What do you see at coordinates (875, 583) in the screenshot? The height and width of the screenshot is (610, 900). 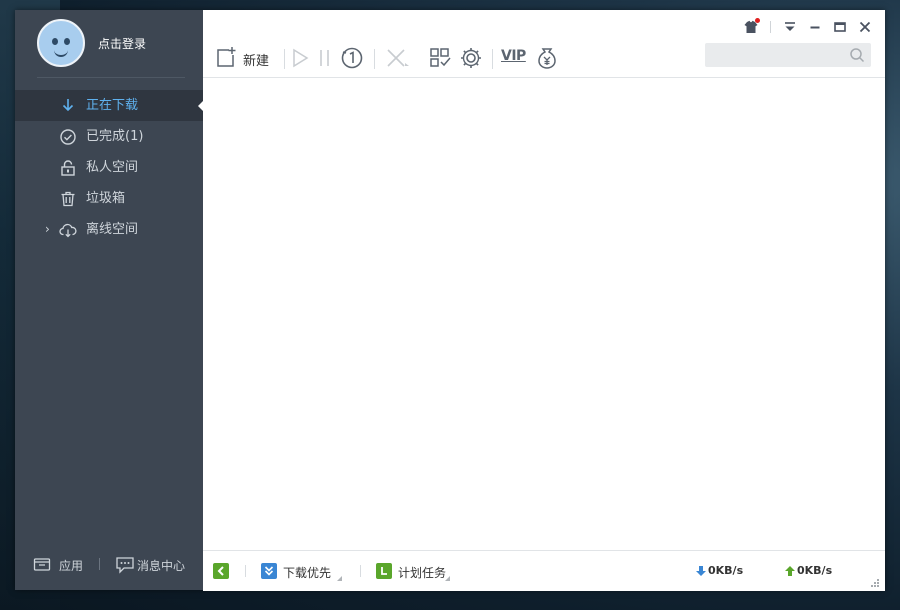 I see `resize-grip-icon` at bounding box center [875, 583].